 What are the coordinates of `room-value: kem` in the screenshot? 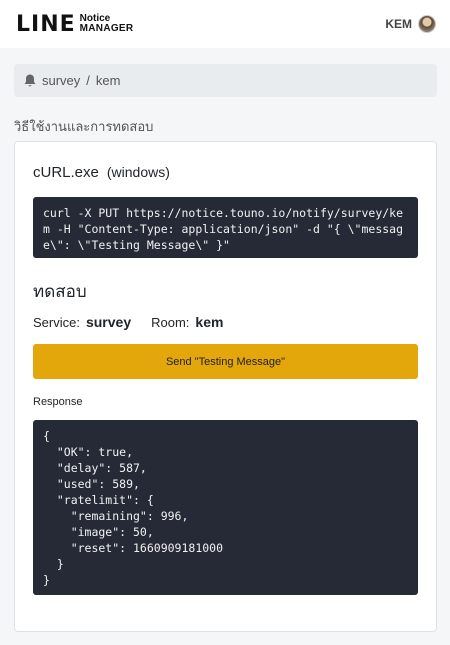 It's located at (209, 322).